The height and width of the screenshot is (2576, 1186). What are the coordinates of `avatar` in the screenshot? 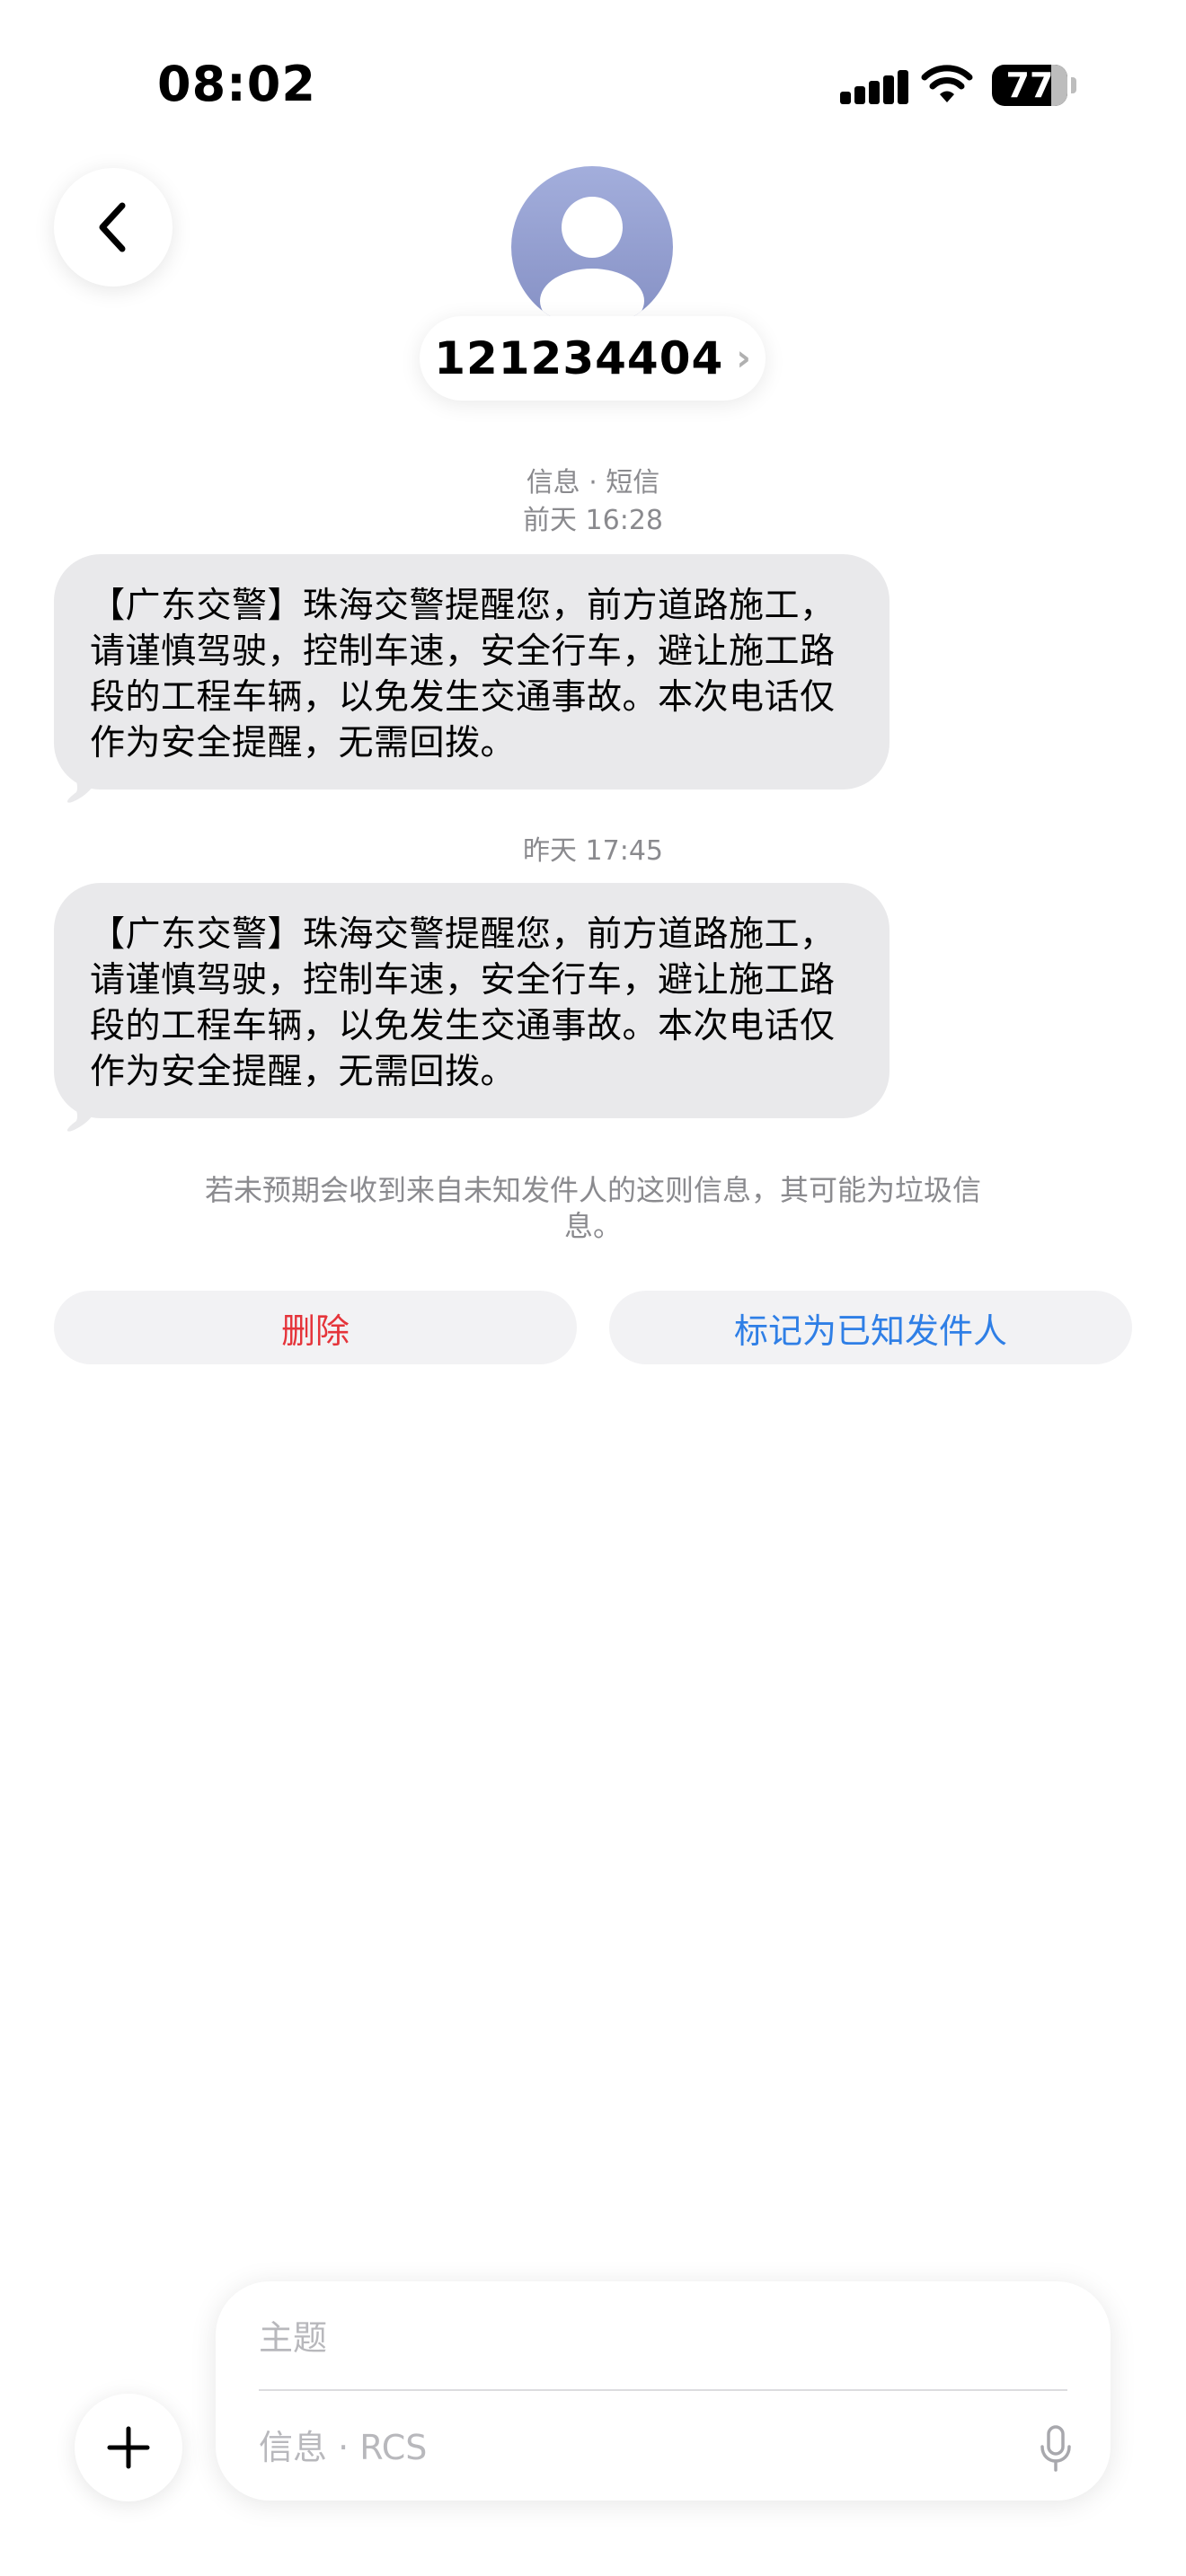 It's located at (592, 247).